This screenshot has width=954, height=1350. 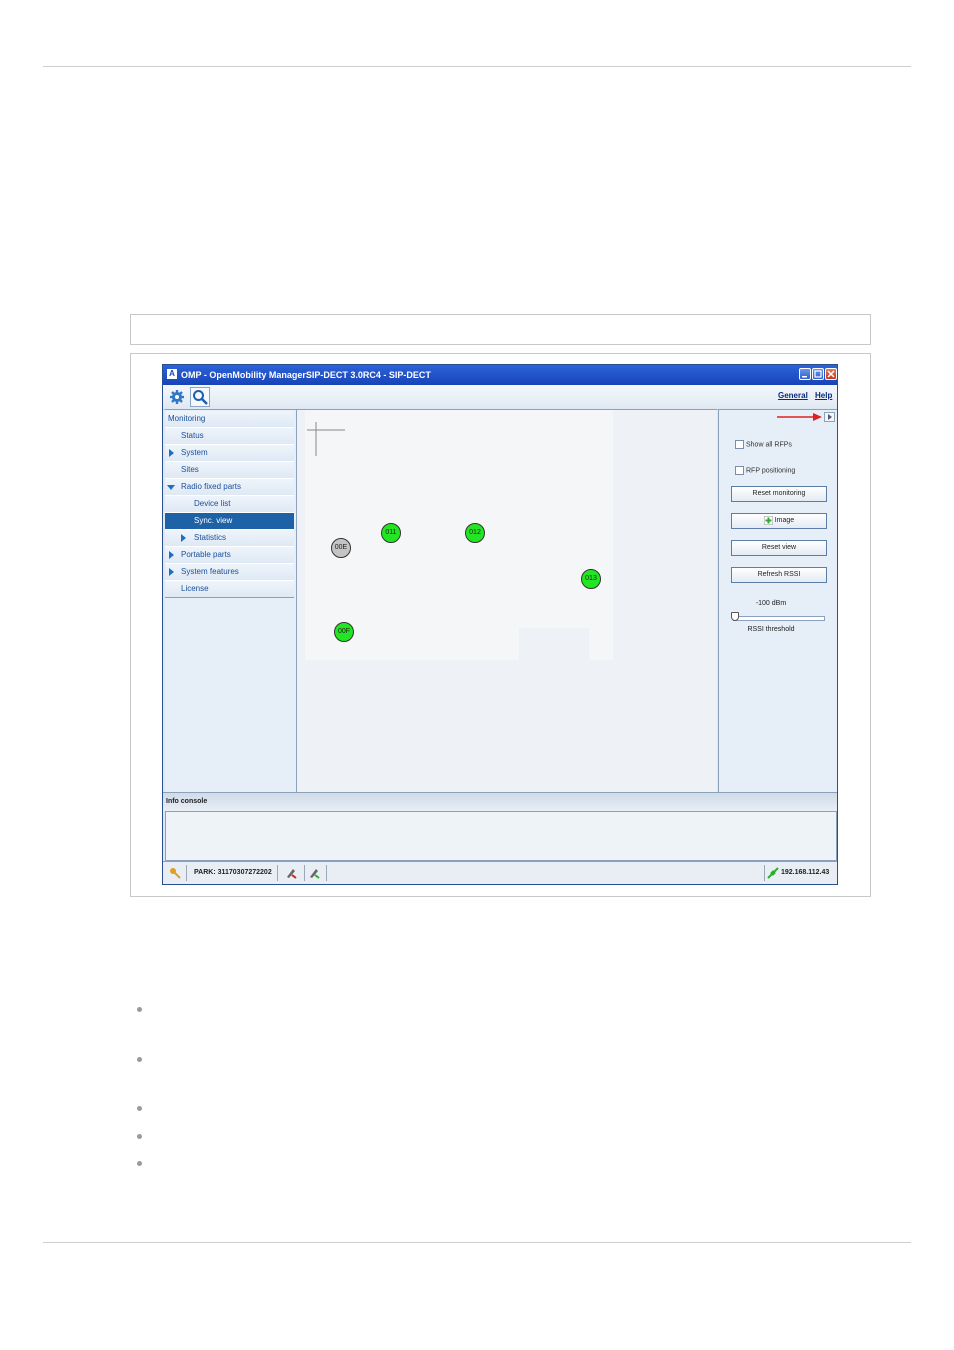 I want to click on magnifier-icon, so click(x=200, y=397).